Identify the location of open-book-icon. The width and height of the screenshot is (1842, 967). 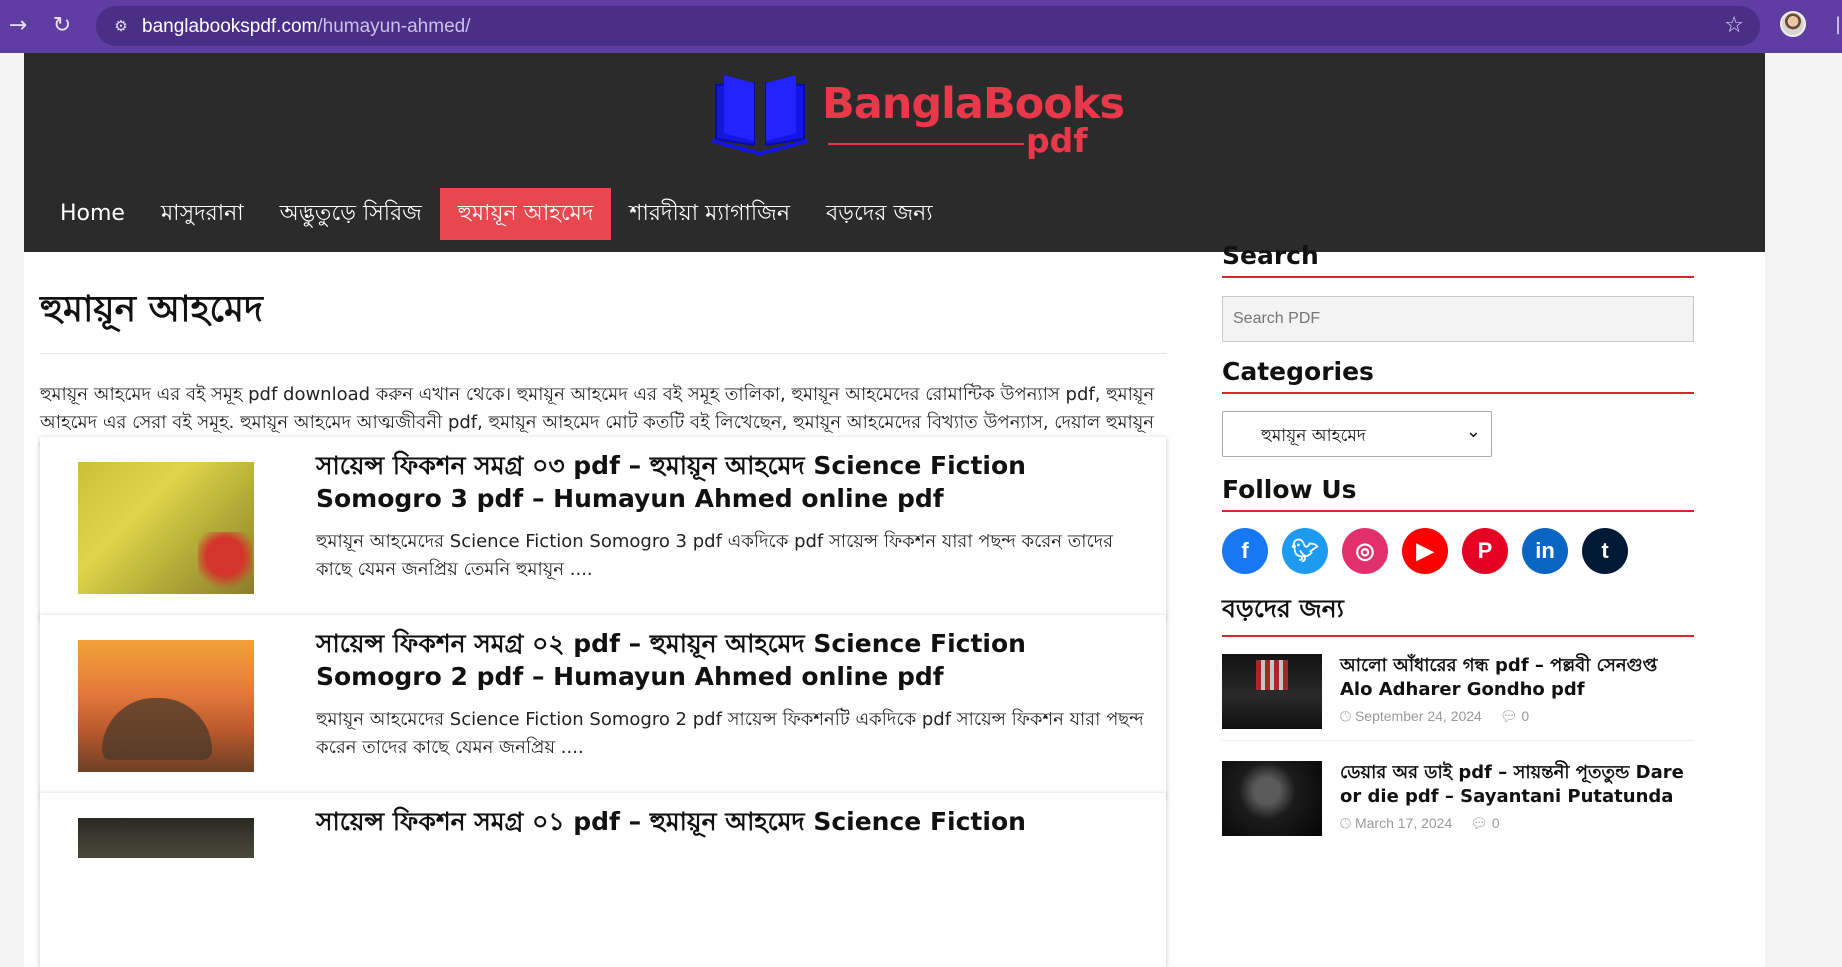
(760, 115).